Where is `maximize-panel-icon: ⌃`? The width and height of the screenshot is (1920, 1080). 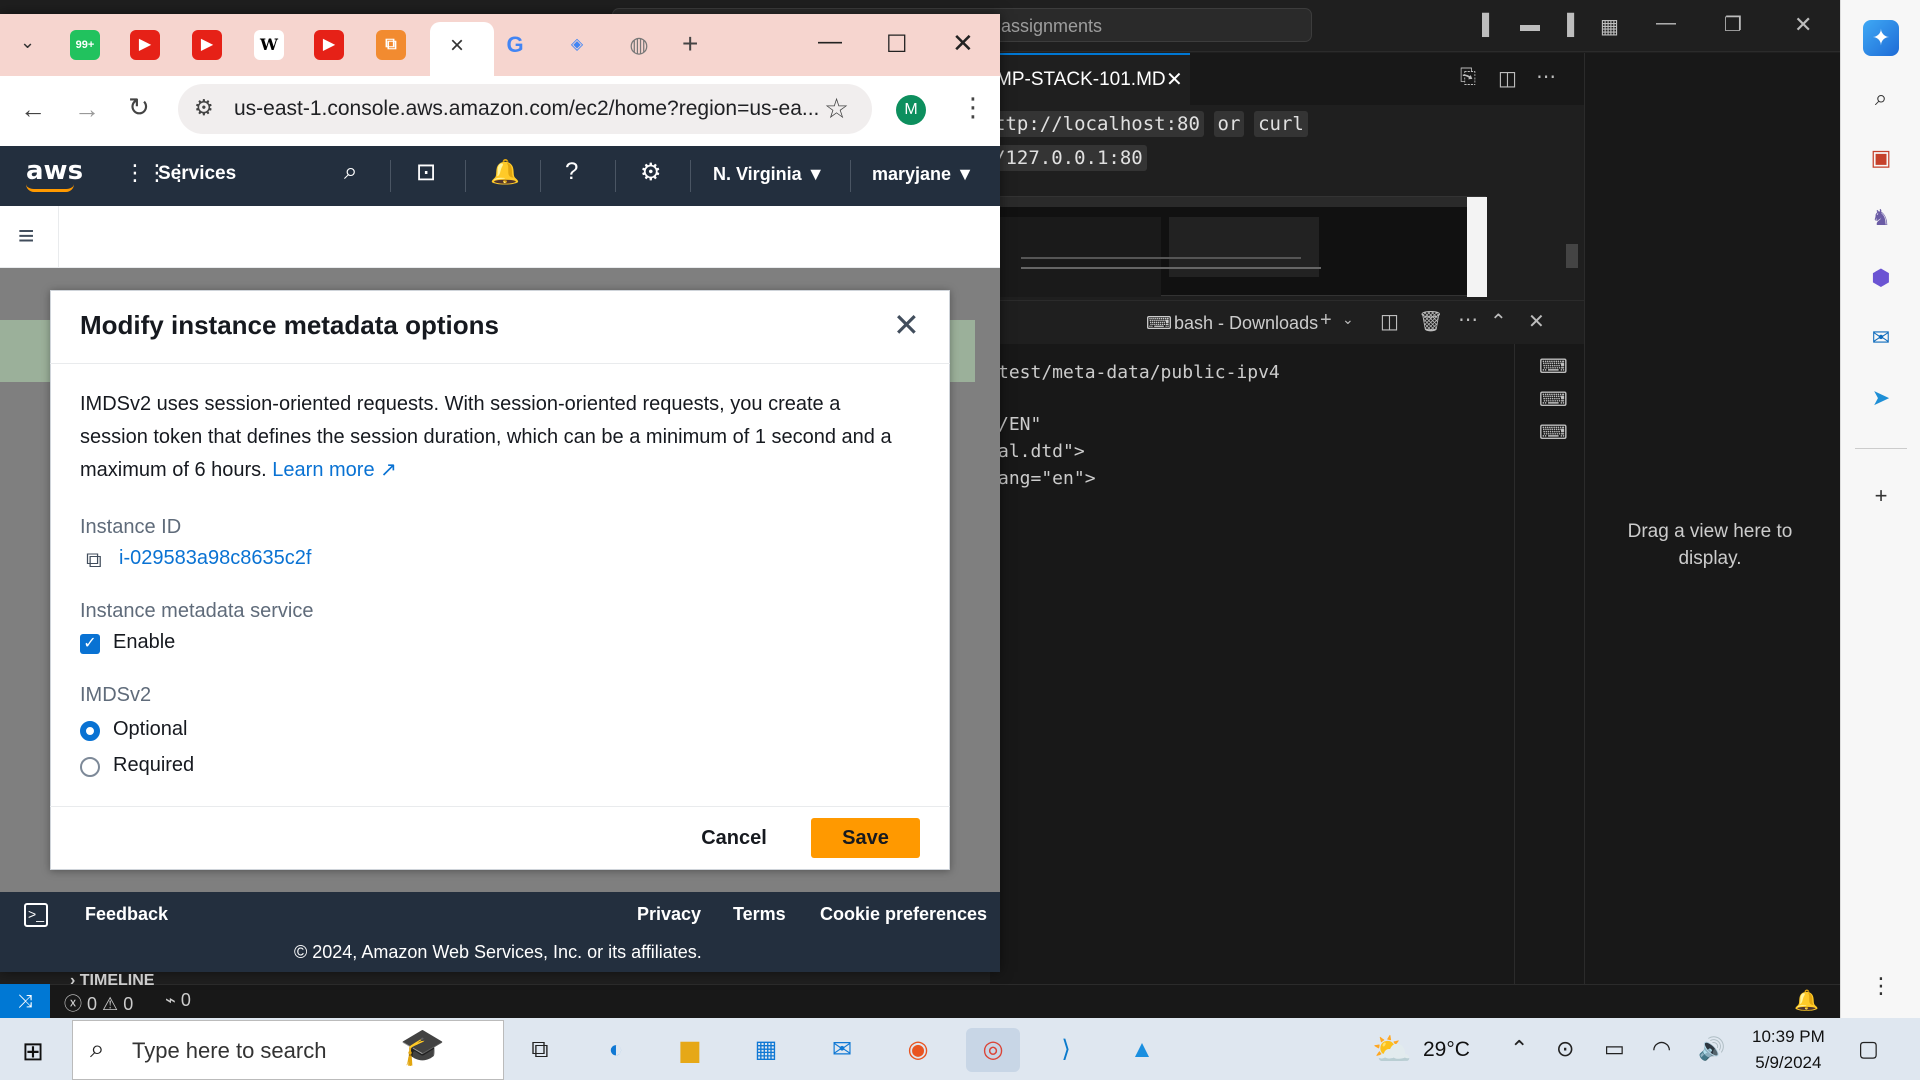 maximize-panel-icon: ⌃ is located at coordinates (1498, 321).